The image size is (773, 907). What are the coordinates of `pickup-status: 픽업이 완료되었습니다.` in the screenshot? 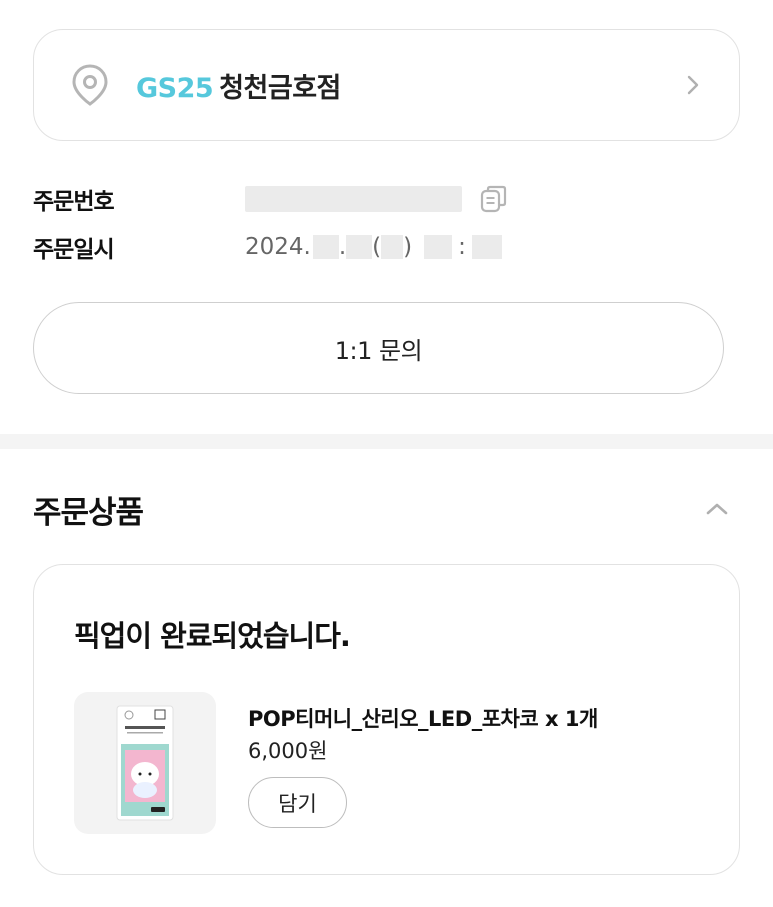 It's located at (212, 636).